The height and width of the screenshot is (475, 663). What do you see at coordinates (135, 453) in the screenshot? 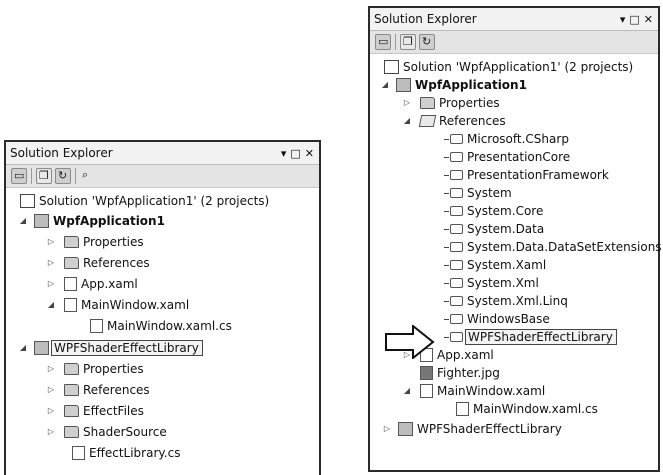
I see `tree-item-label: EffectLibrary.cs` at bounding box center [135, 453].